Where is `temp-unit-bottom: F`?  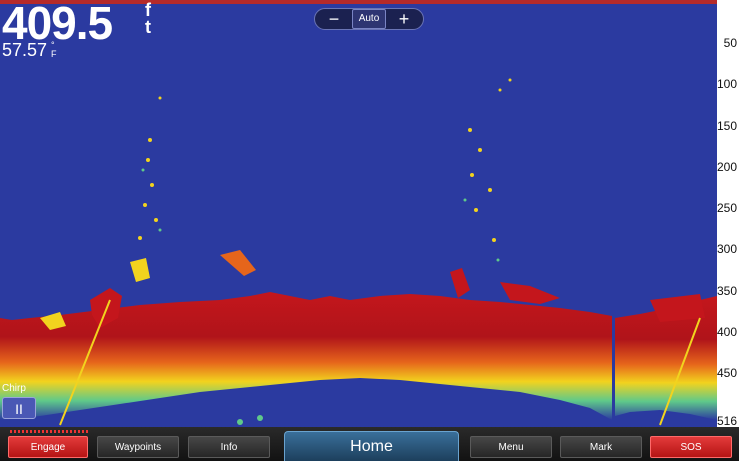
temp-unit-bottom: F is located at coordinates (54, 54).